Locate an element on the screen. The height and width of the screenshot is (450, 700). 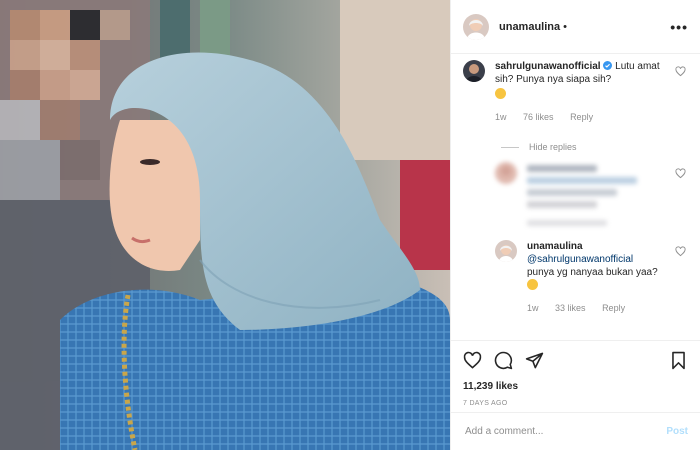
hide-replies-label: Hide replies is located at coordinates (553, 147).